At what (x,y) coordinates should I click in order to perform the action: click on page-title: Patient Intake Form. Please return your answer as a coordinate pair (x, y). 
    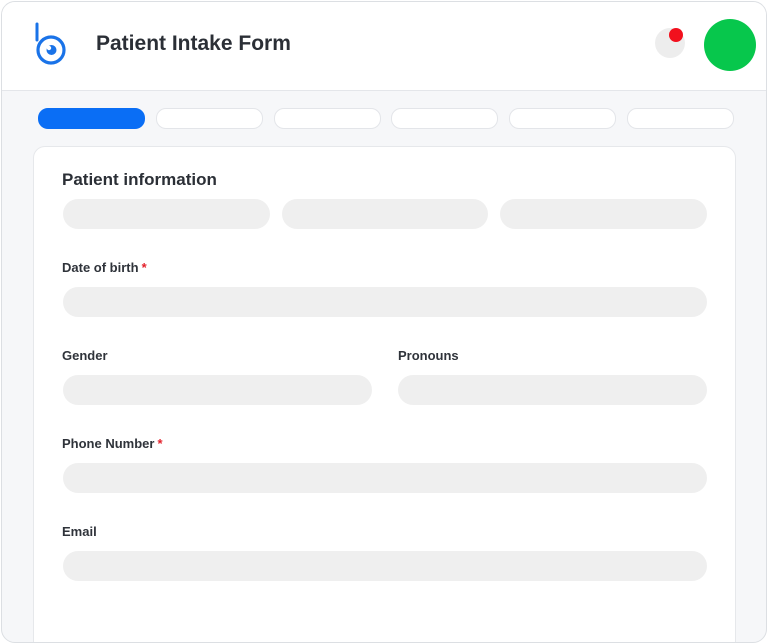
    Looking at the image, I should click on (193, 43).